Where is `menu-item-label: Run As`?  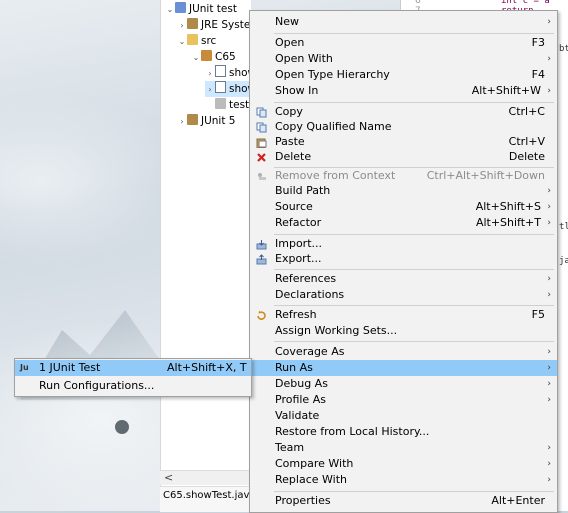 menu-item-label: Run As is located at coordinates (294, 367).